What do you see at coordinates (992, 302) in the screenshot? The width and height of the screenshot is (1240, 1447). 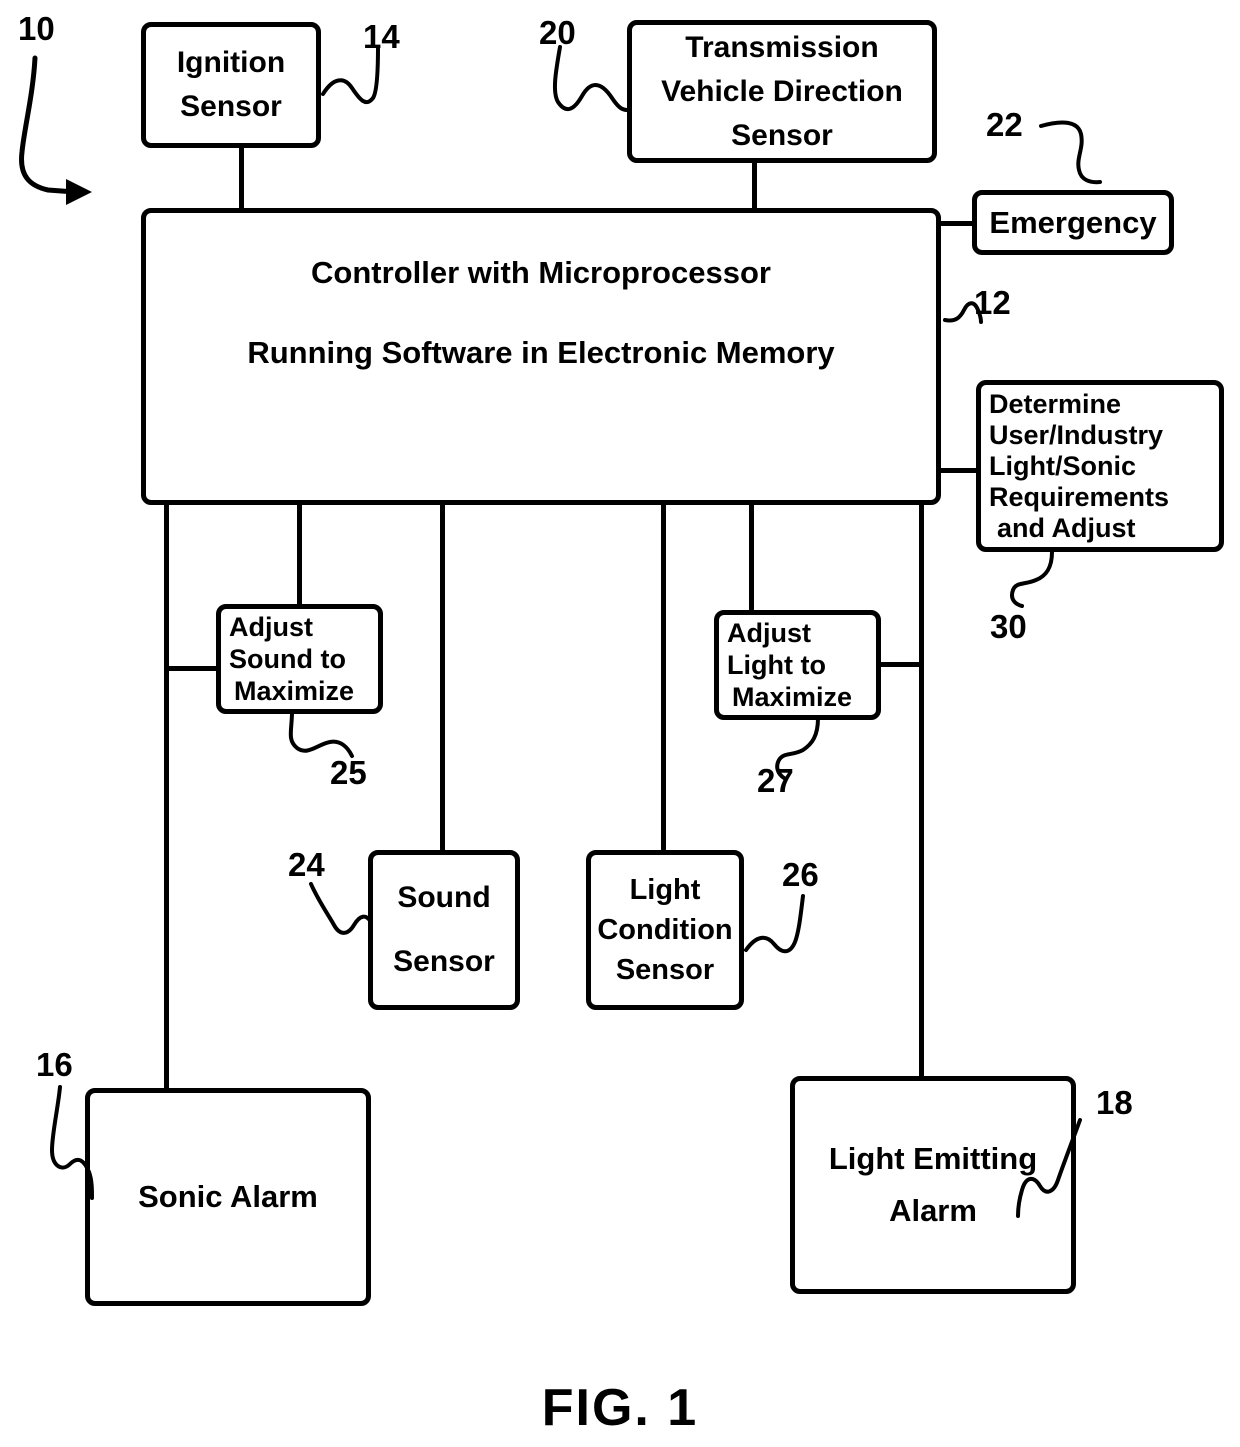 I see `ref-12: 12` at bounding box center [992, 302].